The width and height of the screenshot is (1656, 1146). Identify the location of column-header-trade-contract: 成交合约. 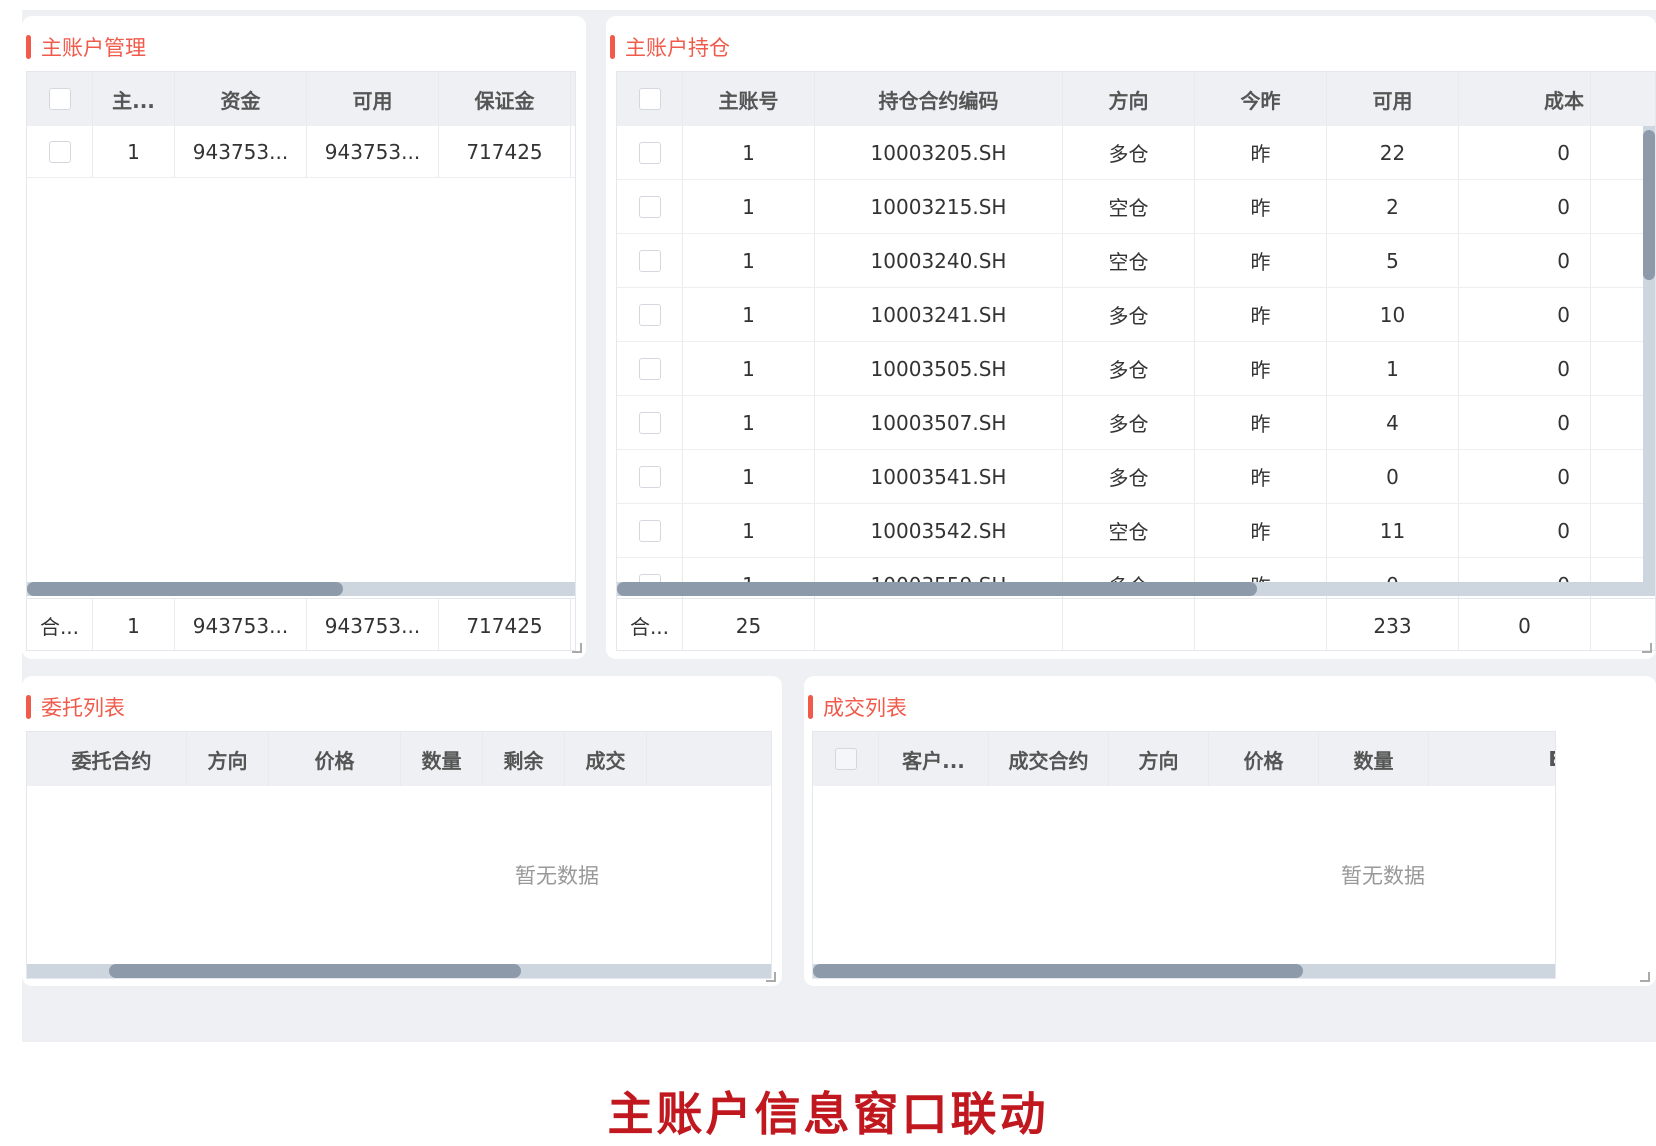
(1049, 759).